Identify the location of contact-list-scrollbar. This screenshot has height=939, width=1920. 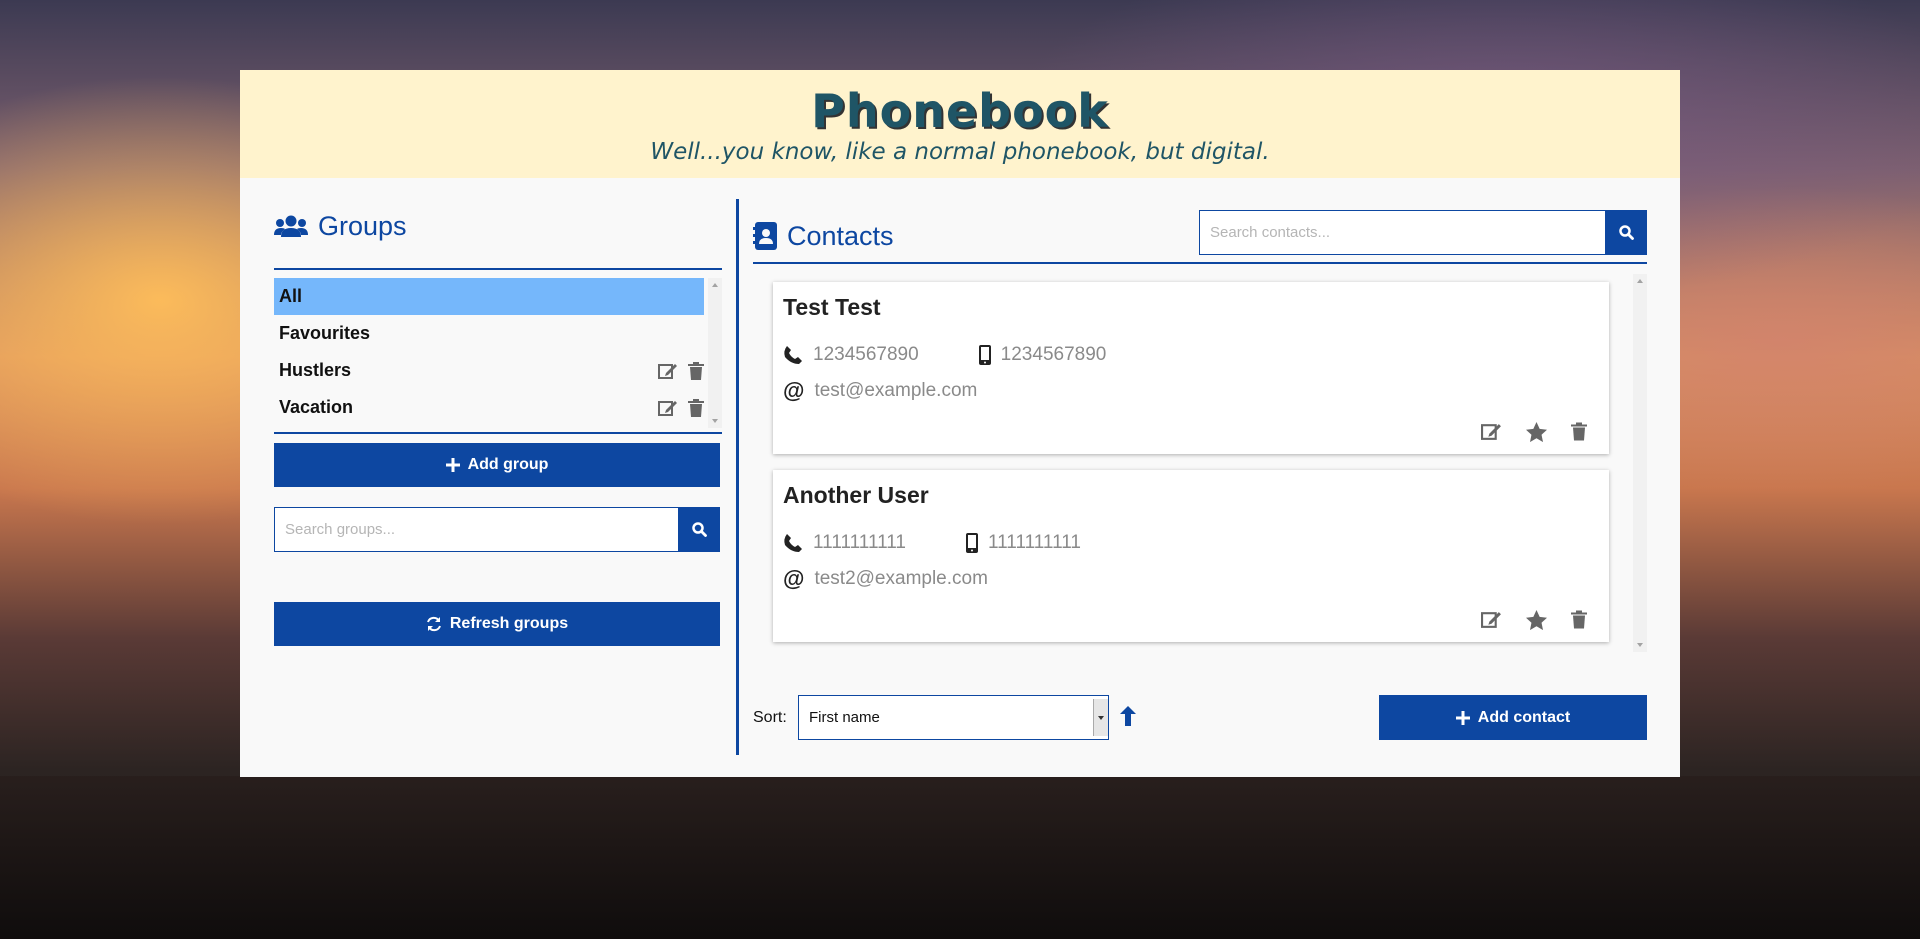
(1640, 463).